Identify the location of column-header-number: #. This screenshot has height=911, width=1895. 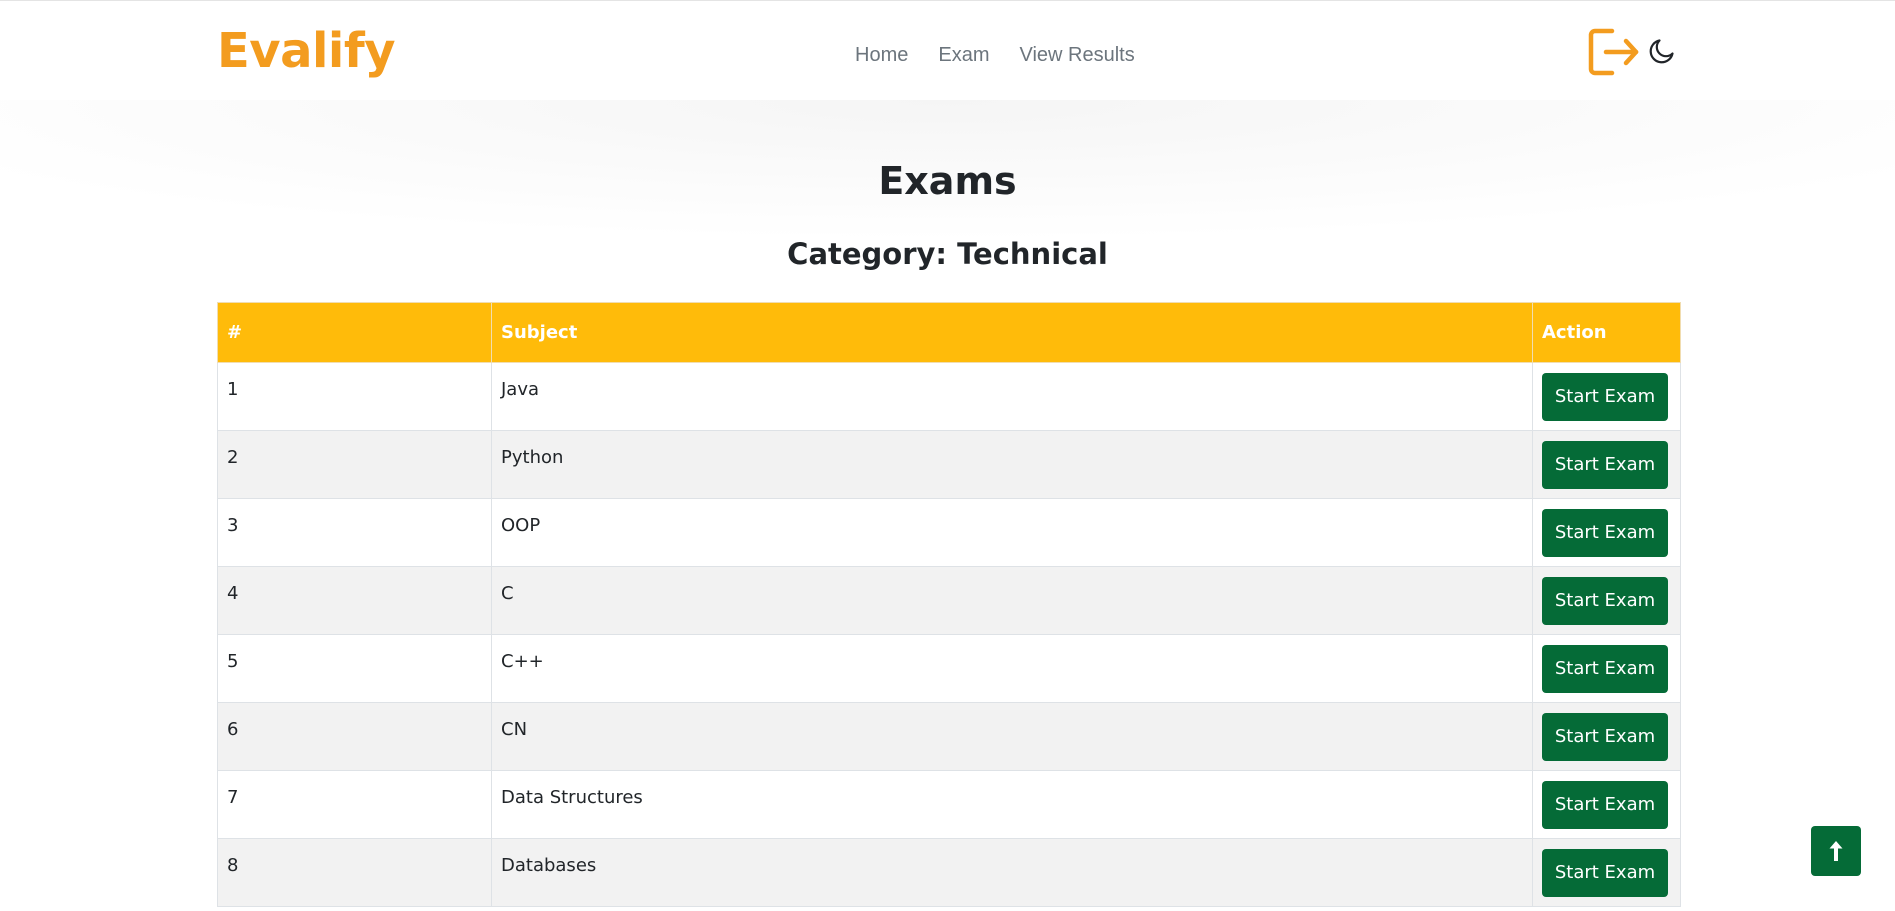
(354, 332).